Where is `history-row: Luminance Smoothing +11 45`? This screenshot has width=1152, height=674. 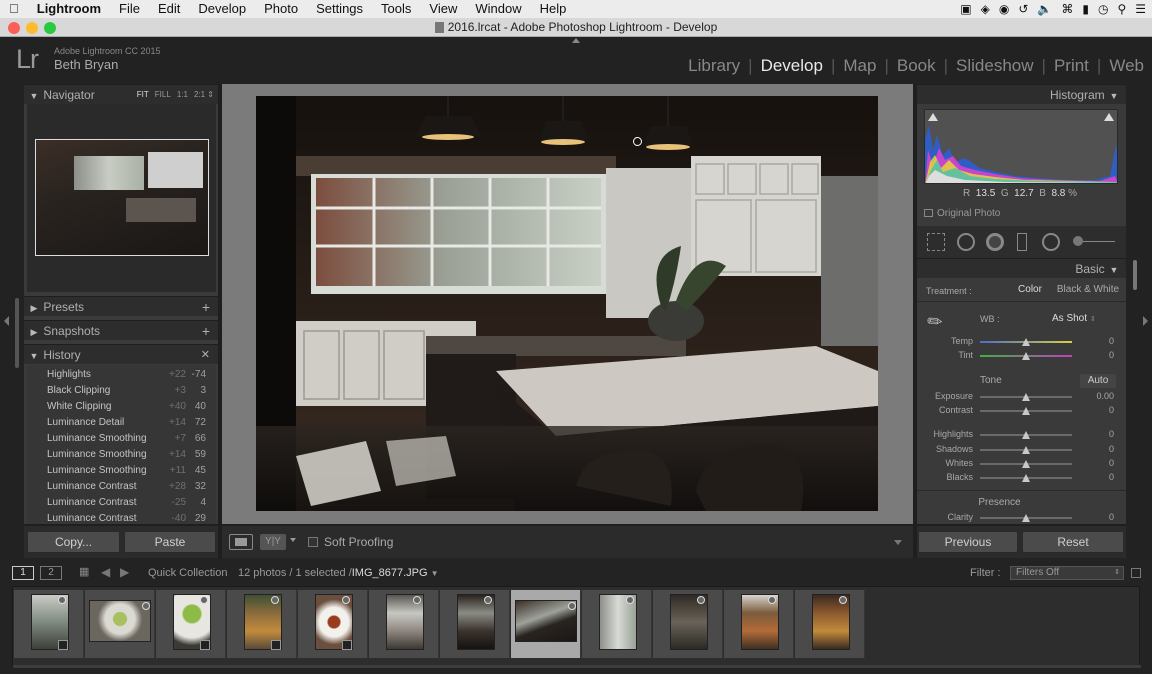
history-row: Luminance Smoothing +11 45 is located at coordinates (121, 471).